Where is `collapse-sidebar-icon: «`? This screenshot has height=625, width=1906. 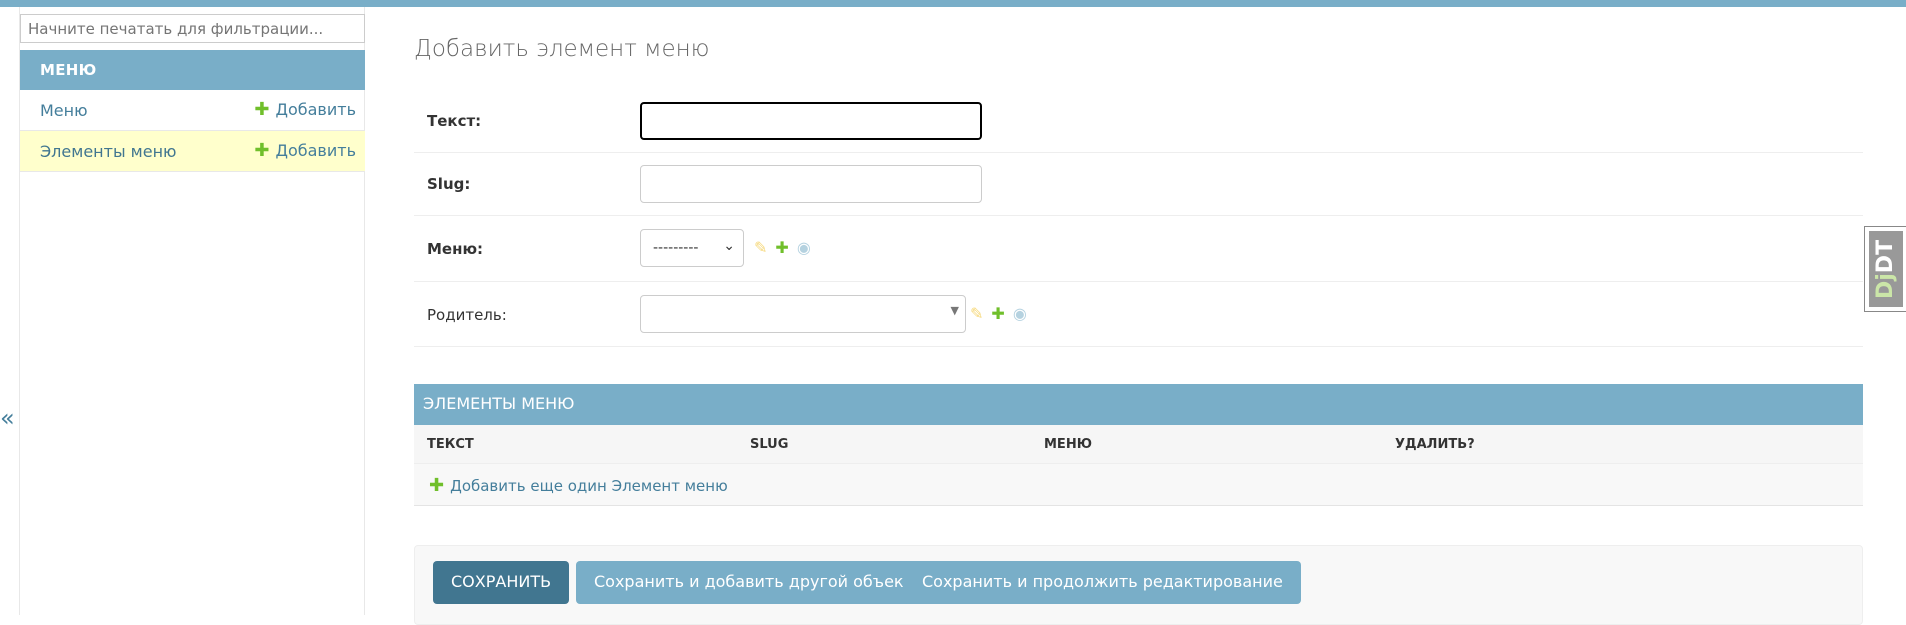
collapse-sidebar-icon: « is located at coordinates (7, 418).